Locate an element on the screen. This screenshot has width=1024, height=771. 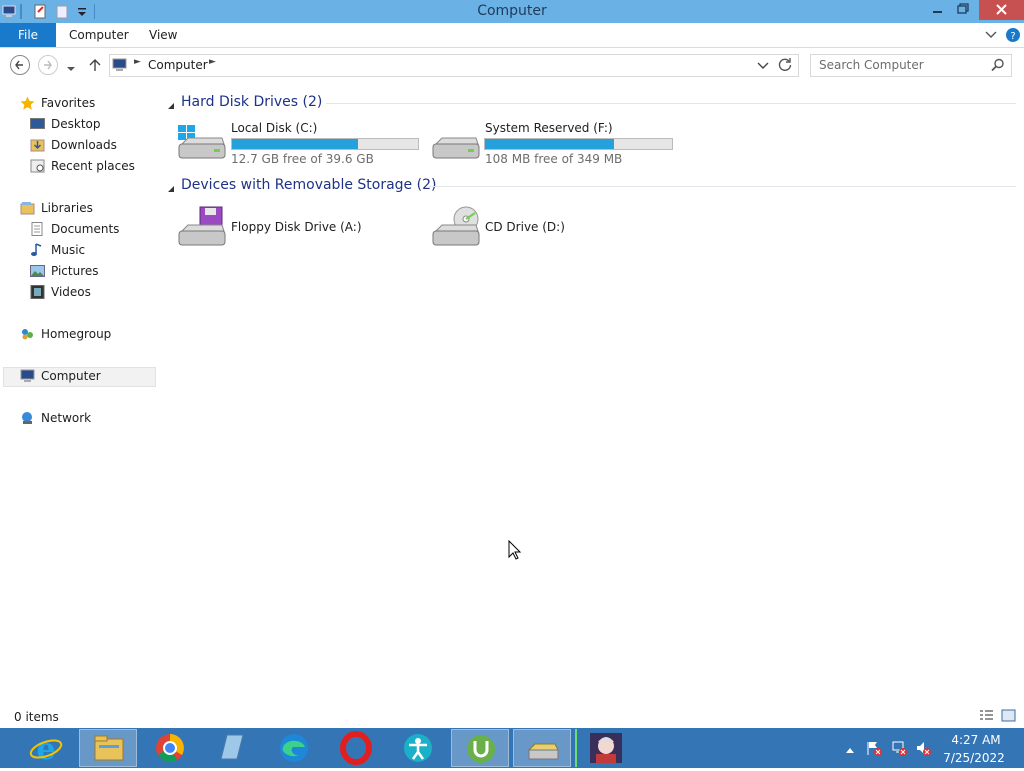
edge-icon is located at coordinates (294, 748).